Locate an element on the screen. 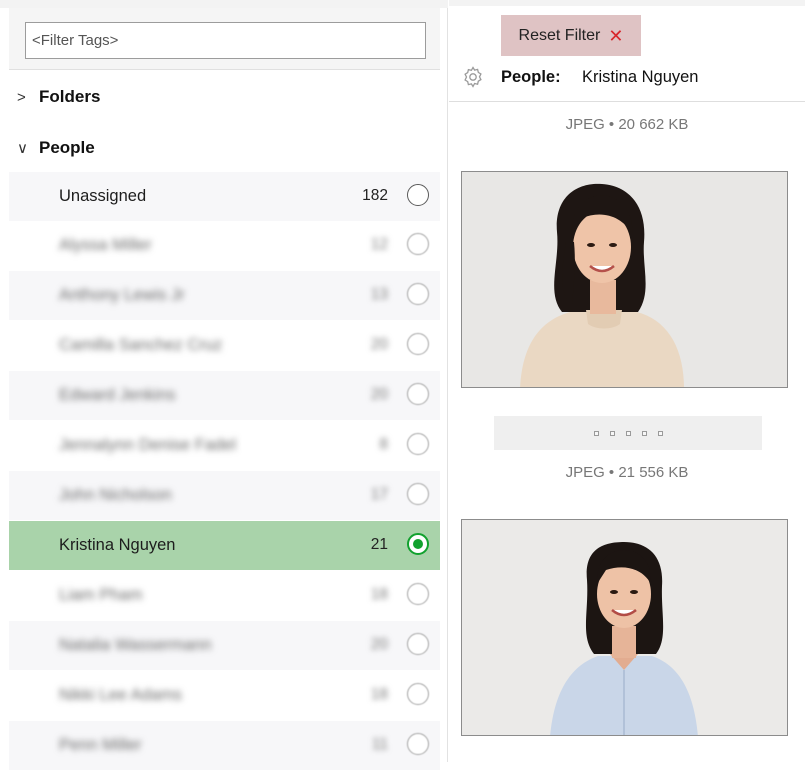 Image resolution: width=805 pixels, height=770 pixels. chevron-right-icon: > is located at coordinates (24, 97).